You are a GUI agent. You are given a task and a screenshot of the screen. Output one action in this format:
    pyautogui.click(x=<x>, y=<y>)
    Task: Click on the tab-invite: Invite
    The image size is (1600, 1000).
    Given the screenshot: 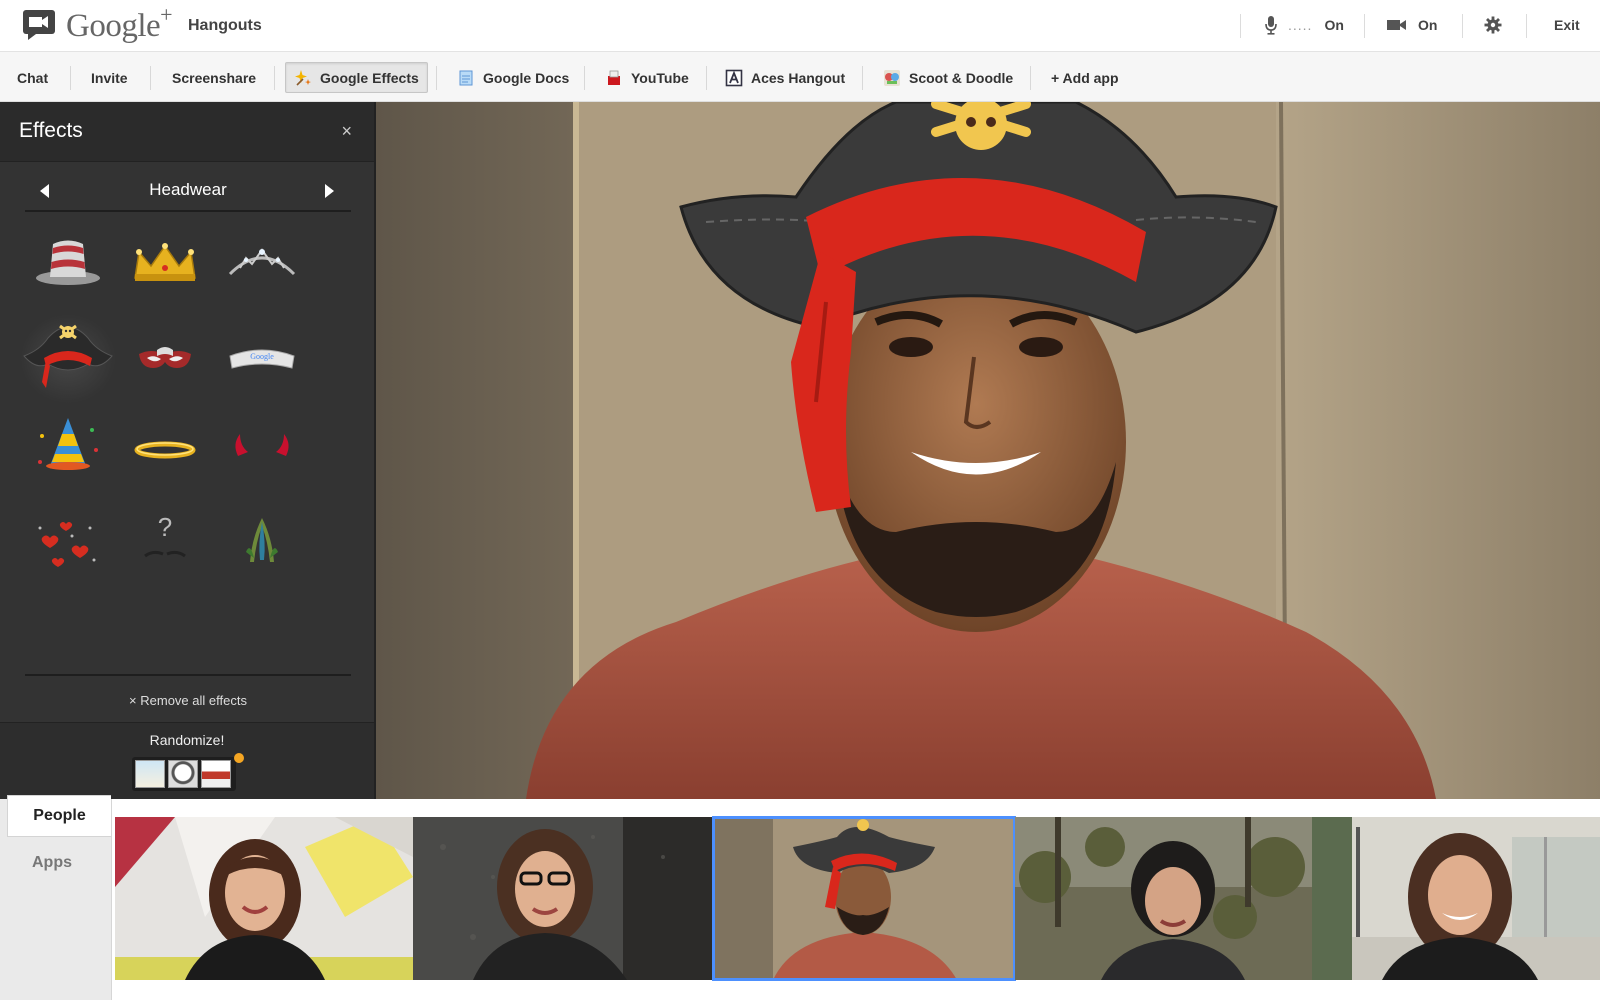 What is the action you would take?
    pyautogui.click(x=109, y=77)
    